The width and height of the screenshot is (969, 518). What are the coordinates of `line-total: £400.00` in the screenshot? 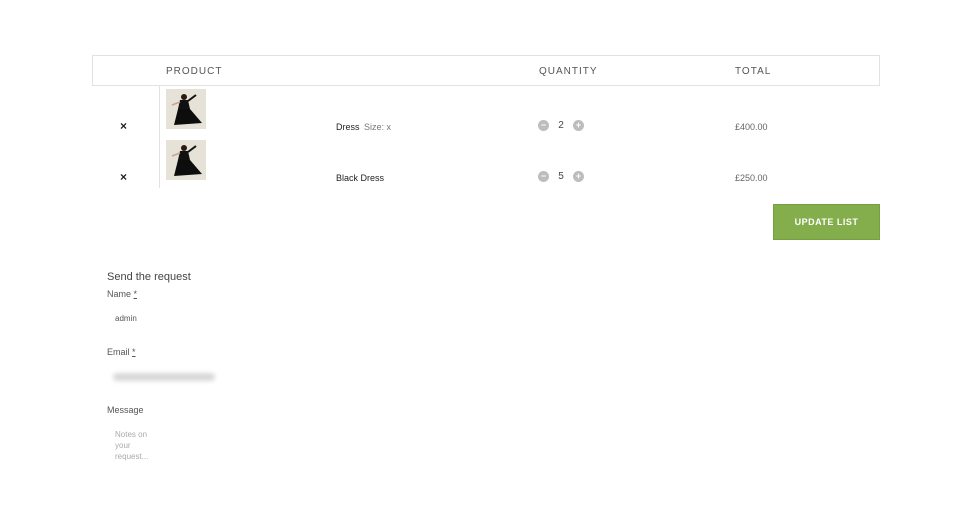 It's located at (751, 127).